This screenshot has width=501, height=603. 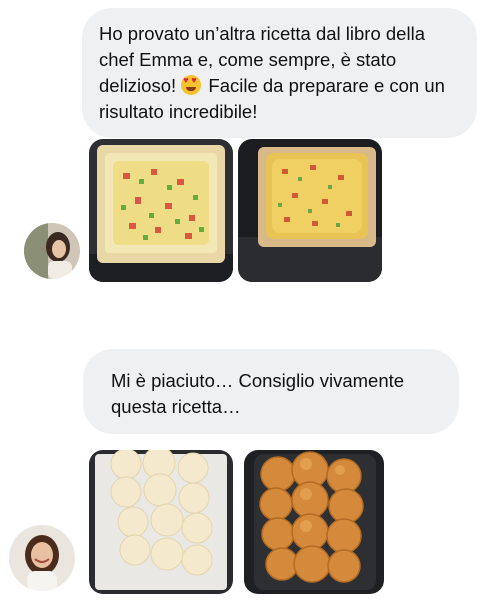 I want to click on photo-frittata-cooked, so click(x=310, y=210).